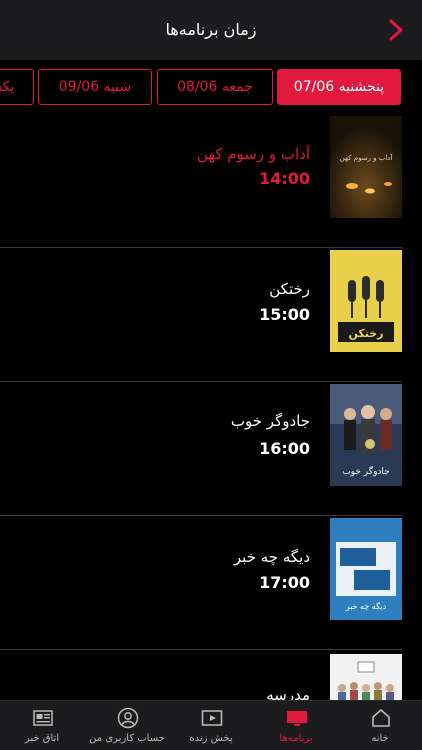  What do you see at coordinates (284, 582) in the screenshot?
I see `program-time: 17:00` at bounding box center [284, 582].